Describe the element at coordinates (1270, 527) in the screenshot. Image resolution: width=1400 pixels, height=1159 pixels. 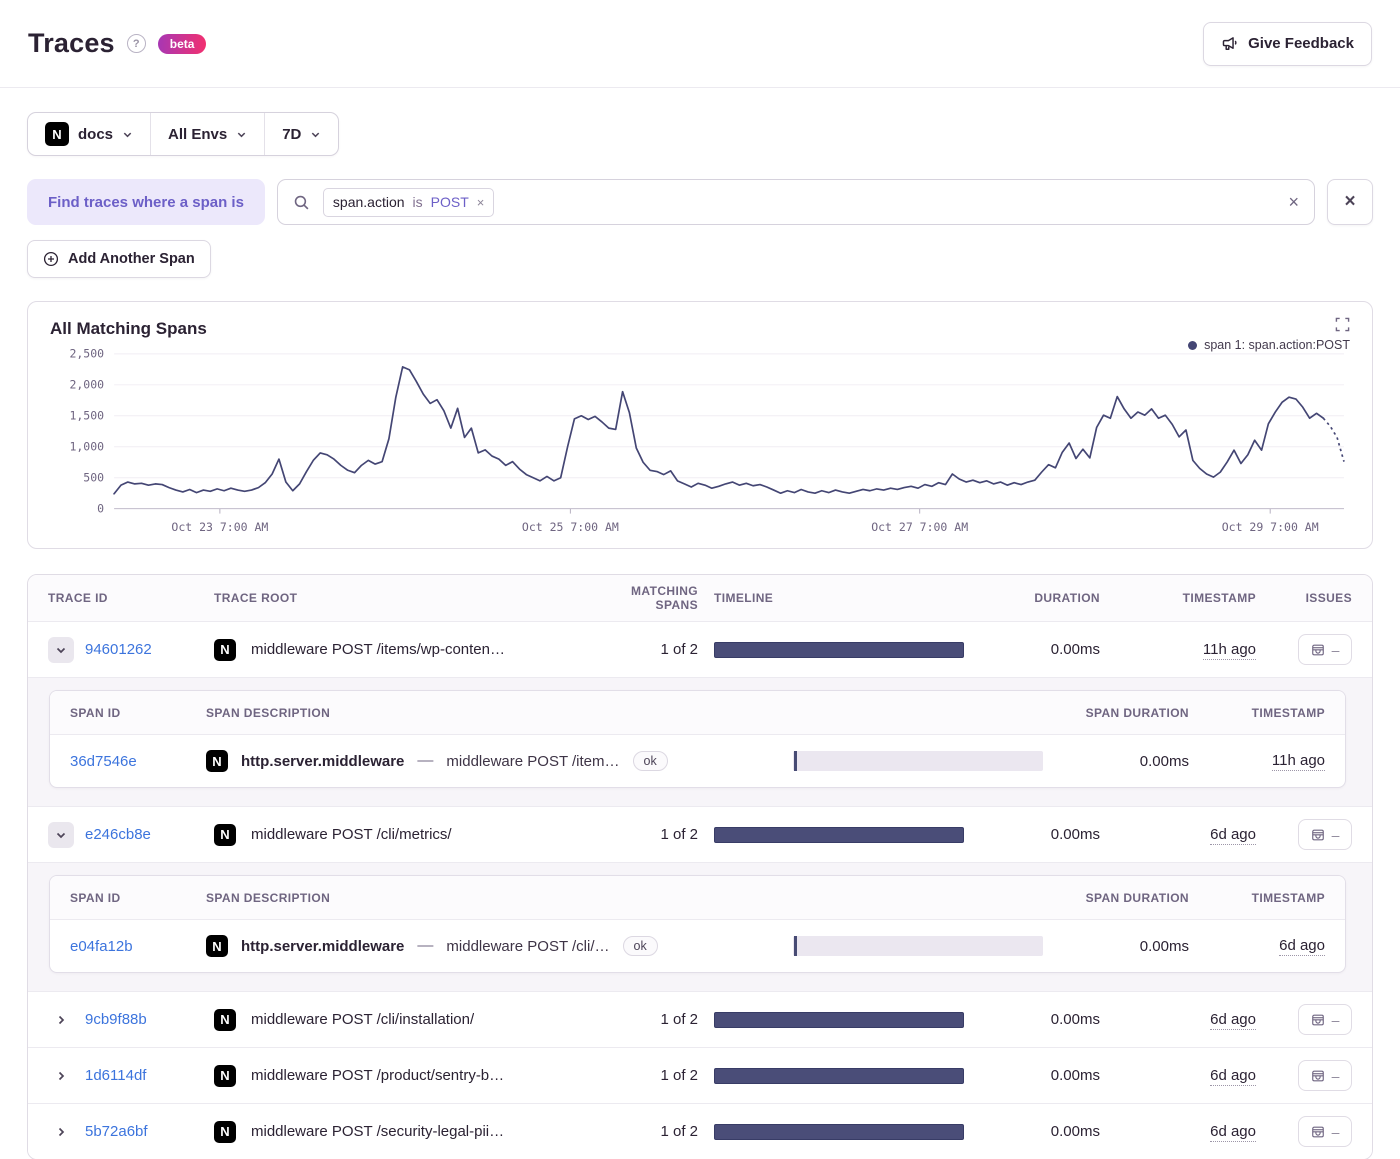
I see `svg-text: Oct 29 7:00 AM` at that location.